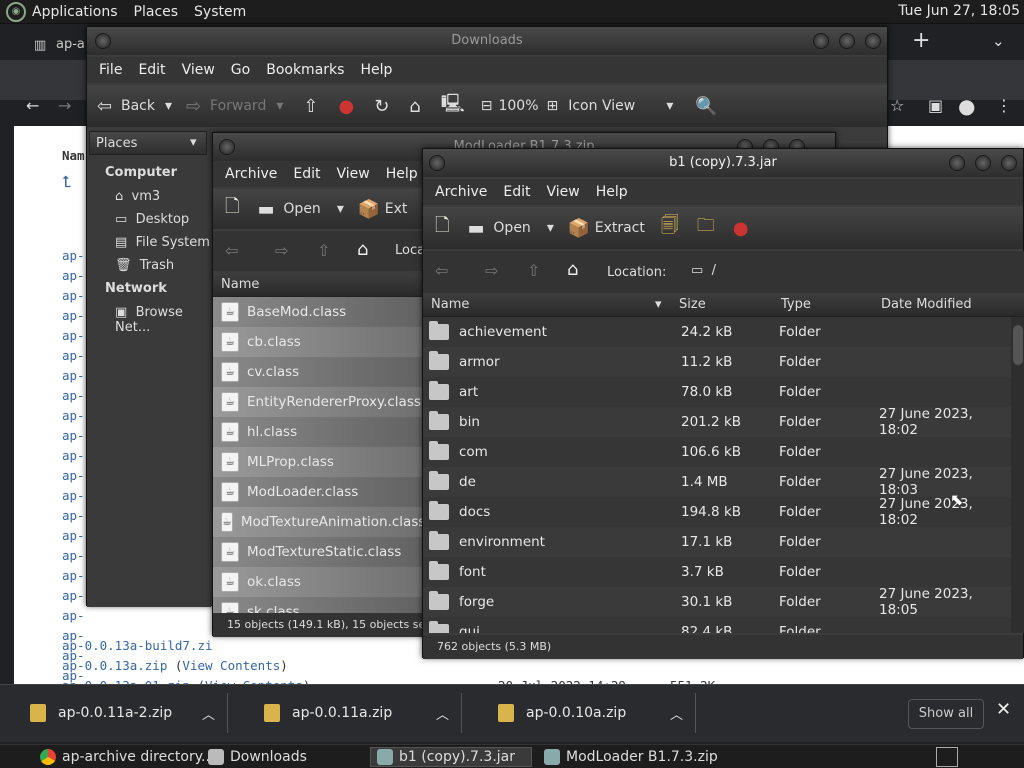  I want to click on close-download-bar-icon: ✕, so click(1003, 709).